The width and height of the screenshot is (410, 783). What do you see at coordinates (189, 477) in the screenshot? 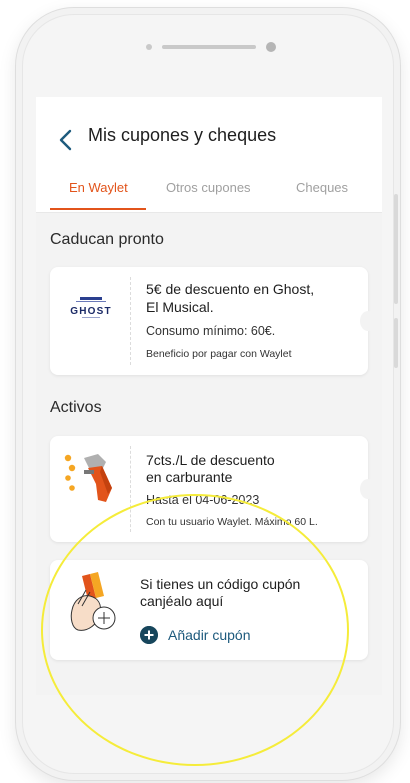
I see `coupon-title-line2: en carburante` at bounding box center [189, 477].